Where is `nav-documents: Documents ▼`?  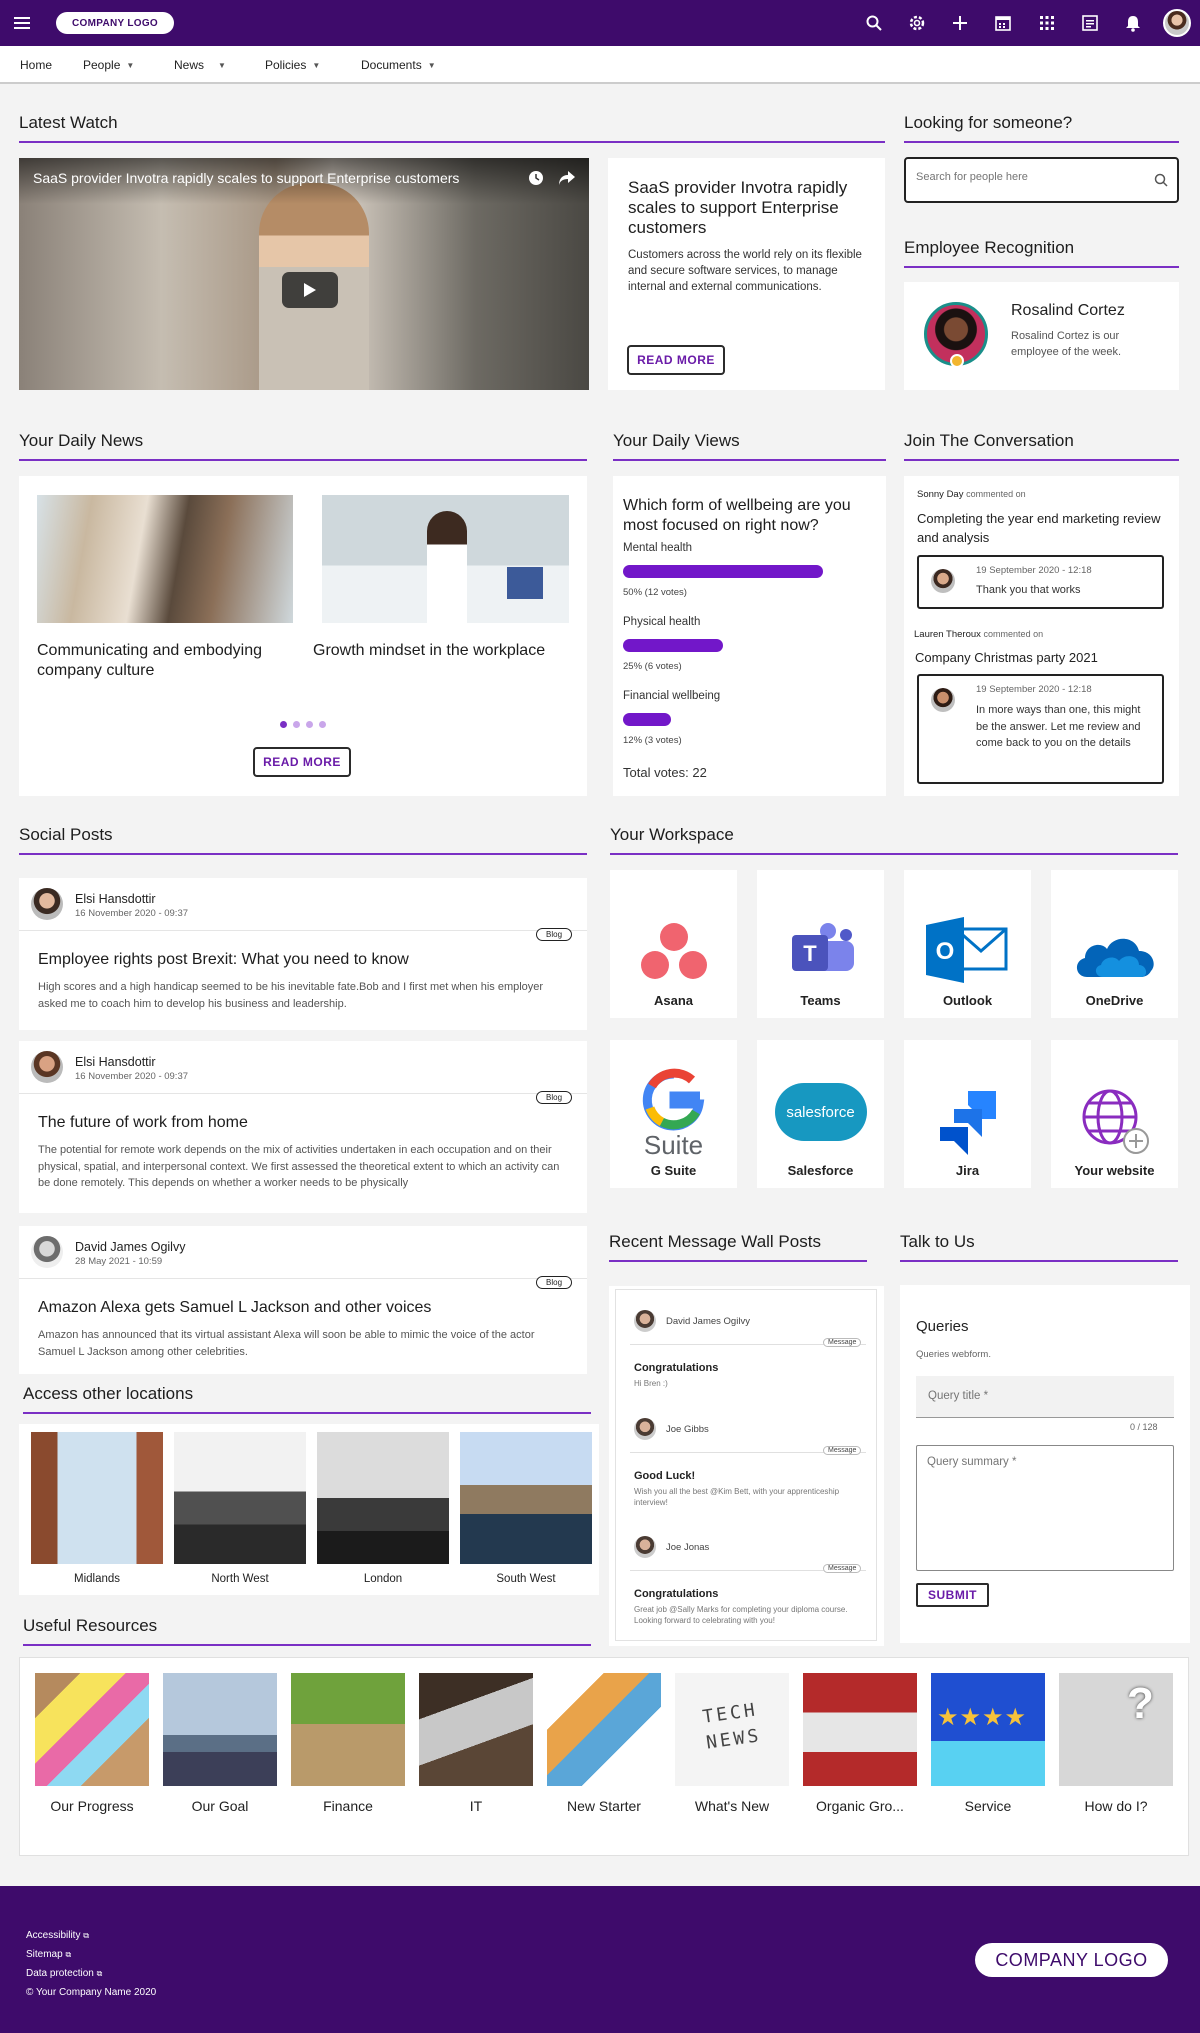 nav-documents: Documents ▼ is located at coordinates (398, 65).